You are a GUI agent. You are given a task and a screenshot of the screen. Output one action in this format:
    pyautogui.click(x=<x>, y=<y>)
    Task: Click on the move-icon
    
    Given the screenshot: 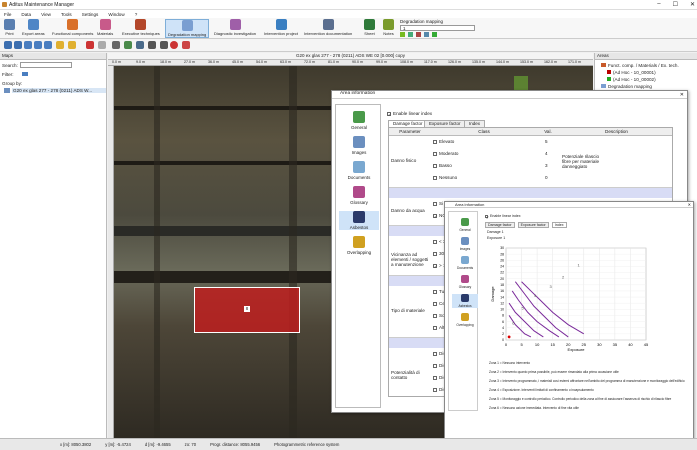 What is the action you would take?
    pyautogui.click(x=28, y=45)
    